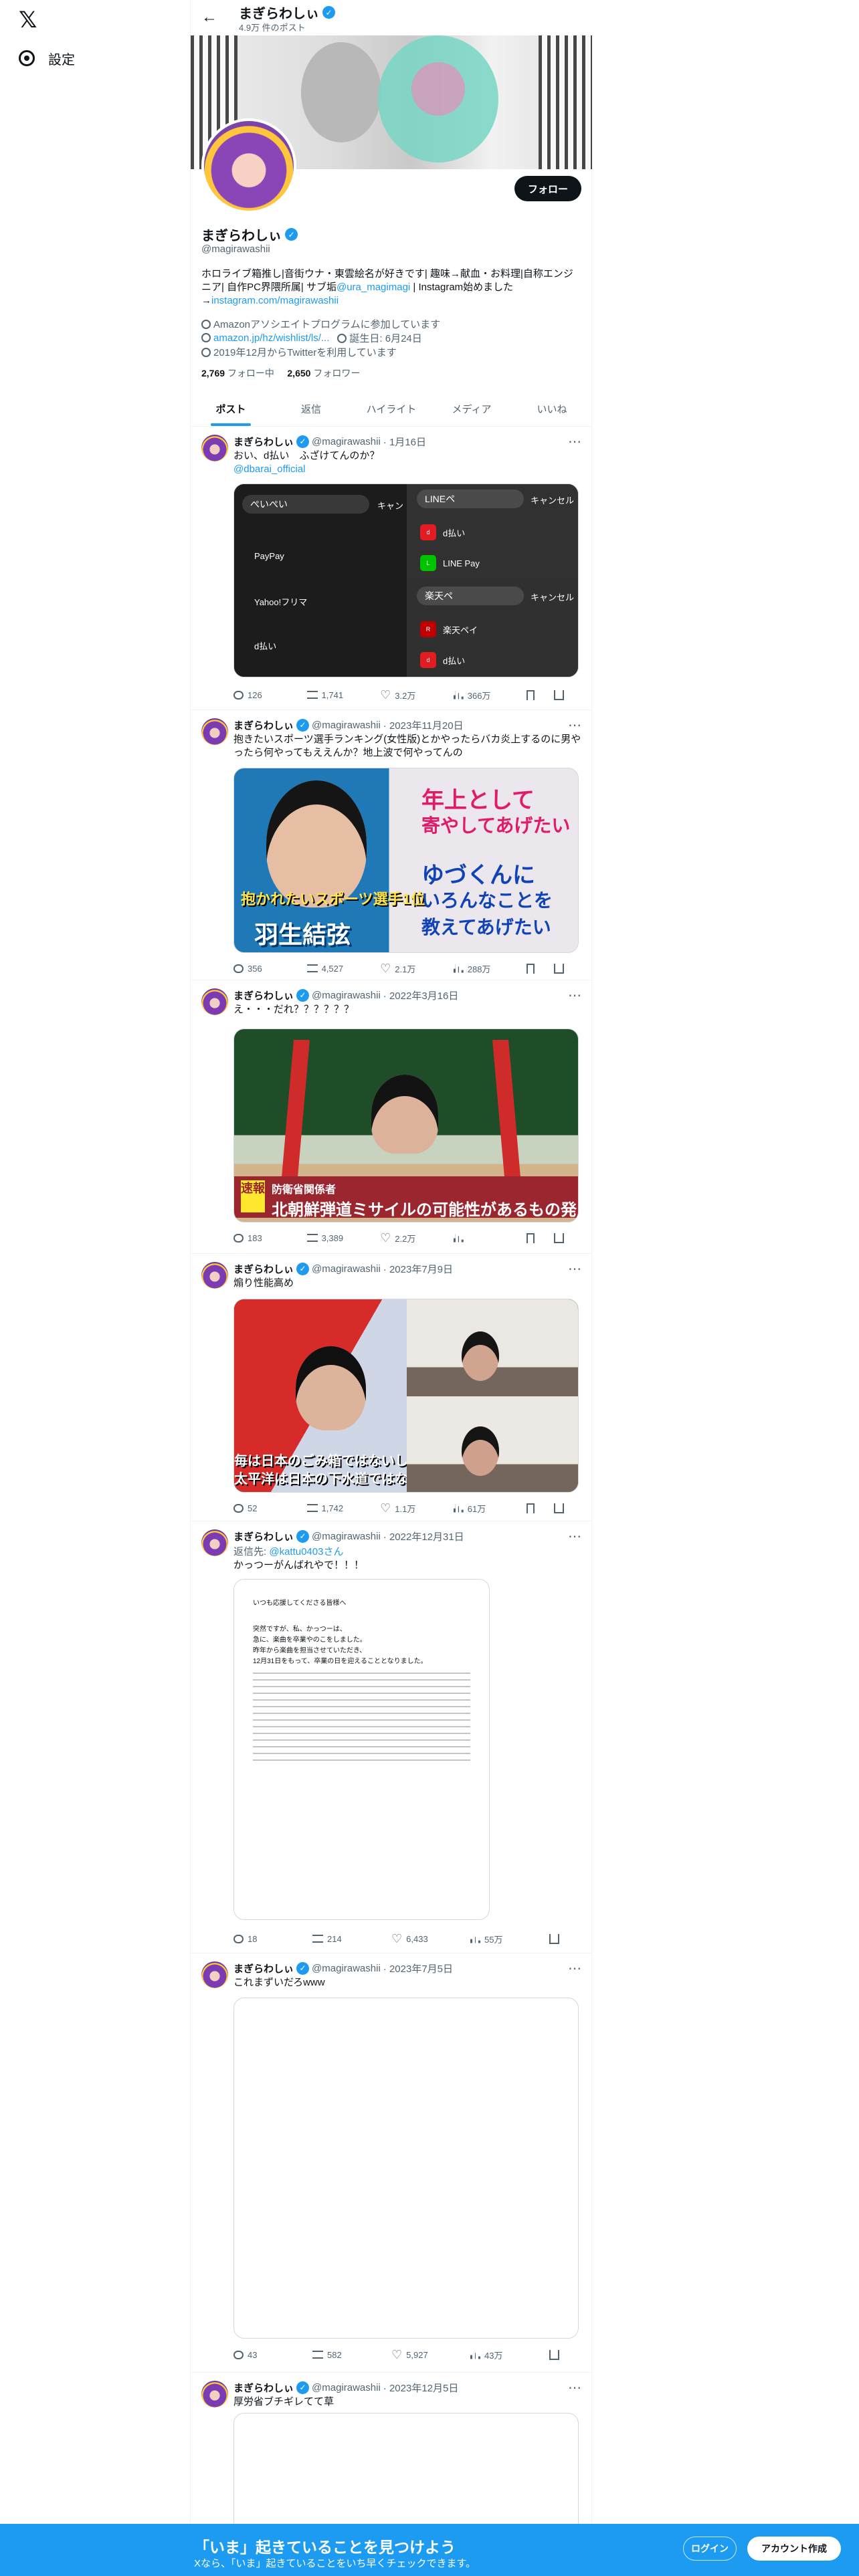  What do you see at coordinates (275, 301) in the screenshot?
I see `instagram-link: instagram.com/magirawashii` at bounding box center [275, 301].